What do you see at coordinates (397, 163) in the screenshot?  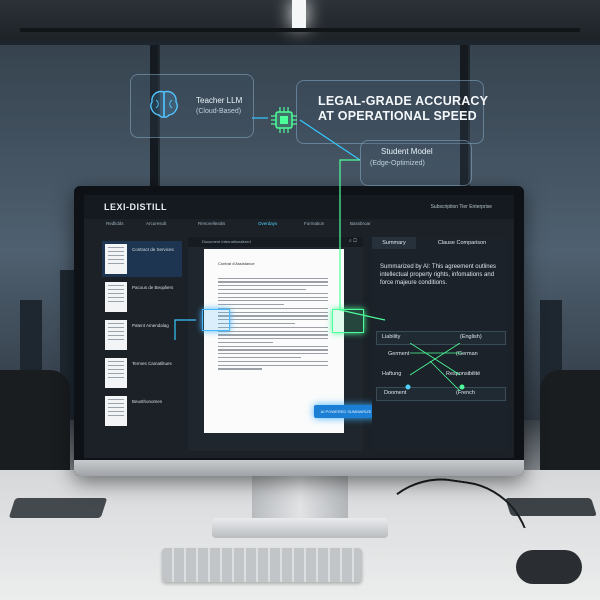 I see `student-model-subtitle: (Edge-Optimized)` at bounding box center [397, 163].